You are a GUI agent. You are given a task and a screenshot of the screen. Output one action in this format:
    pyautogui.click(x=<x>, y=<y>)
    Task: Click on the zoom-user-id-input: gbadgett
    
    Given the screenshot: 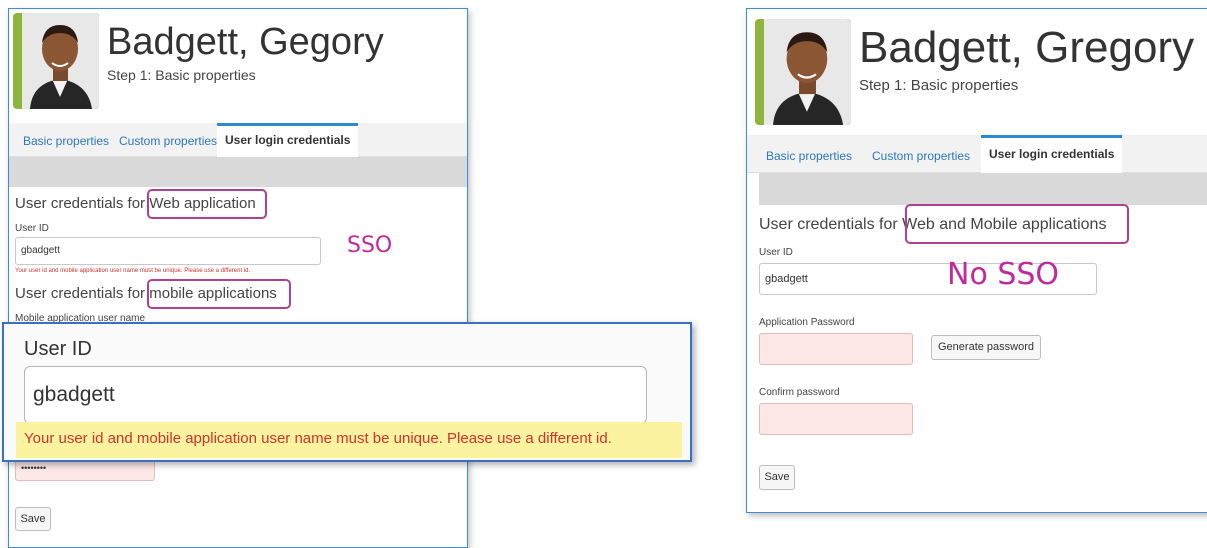 What is the action you would take?
    pyautogui.click(x=335, y=395)
    